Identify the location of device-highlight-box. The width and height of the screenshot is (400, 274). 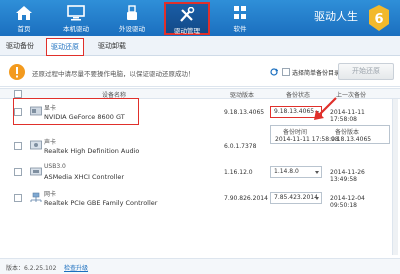
(76, 111).